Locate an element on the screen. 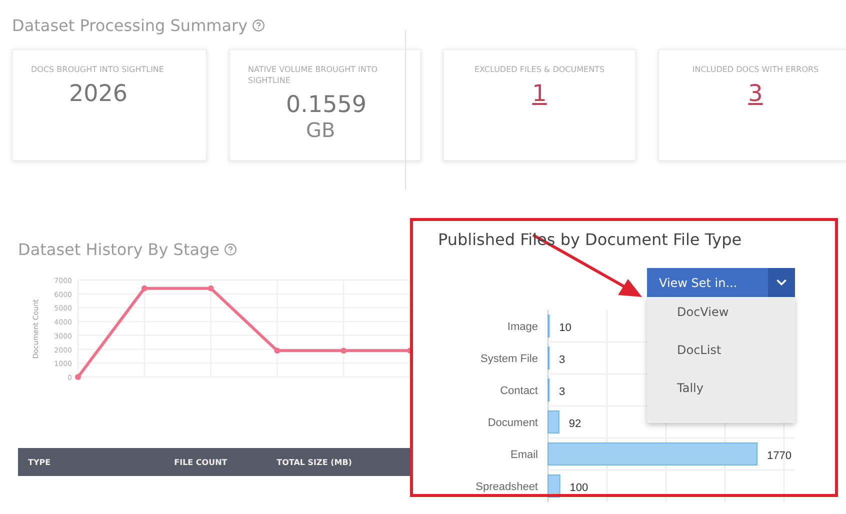  stat-unit: GB is located at coordinates (321, 130).